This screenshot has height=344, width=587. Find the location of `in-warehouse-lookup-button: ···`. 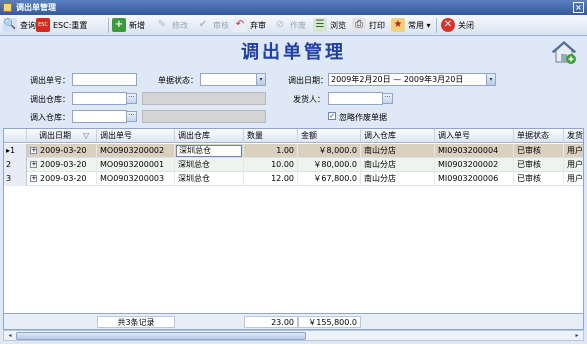

in-warehouse-lookup-button: ··· is located at coordinates (131, 116).